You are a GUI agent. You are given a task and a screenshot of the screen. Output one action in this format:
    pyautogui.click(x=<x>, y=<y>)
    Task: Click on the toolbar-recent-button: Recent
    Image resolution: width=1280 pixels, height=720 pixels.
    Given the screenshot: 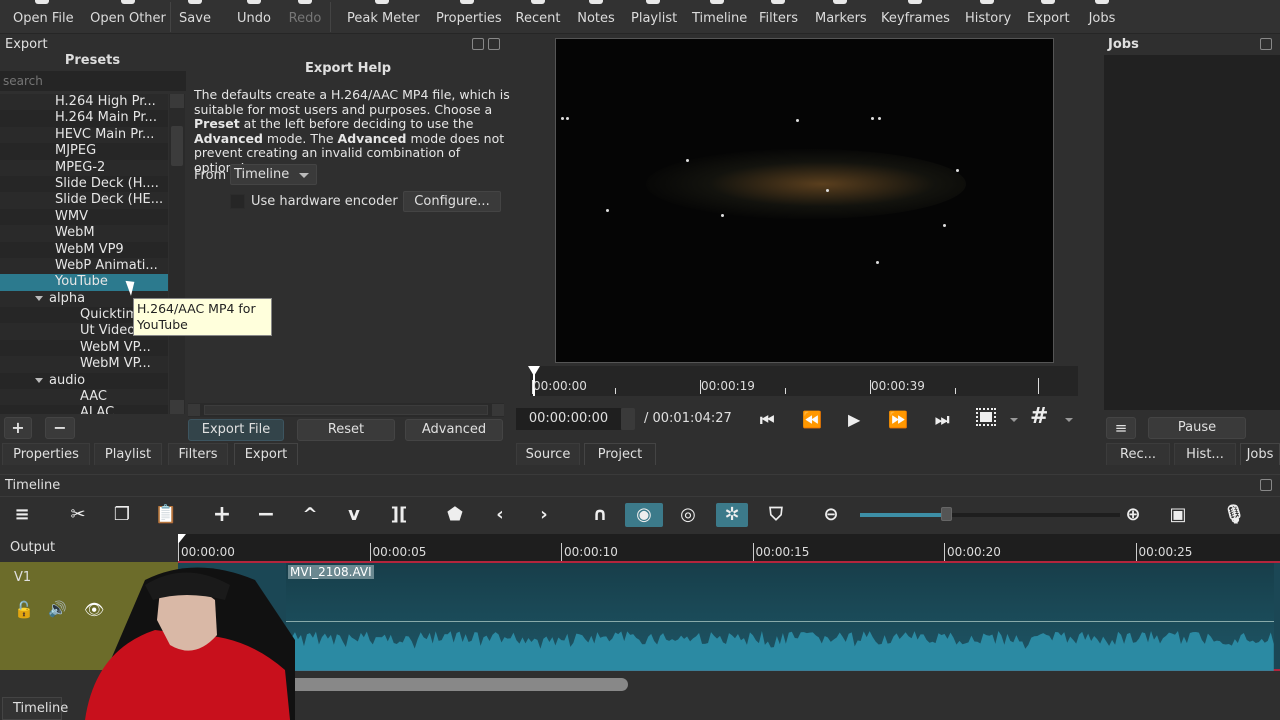 What is the action you would take?
    pyautogui.click(x=538, y=17)
    